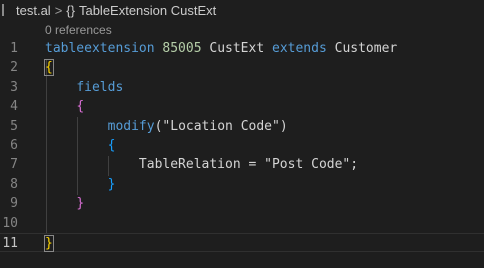 This screenshot has height=268, width=484. What do you see at coordinates (242, 184) in the screenshot?
I see `code-line: 8 }` at bounding box center [242, 184].